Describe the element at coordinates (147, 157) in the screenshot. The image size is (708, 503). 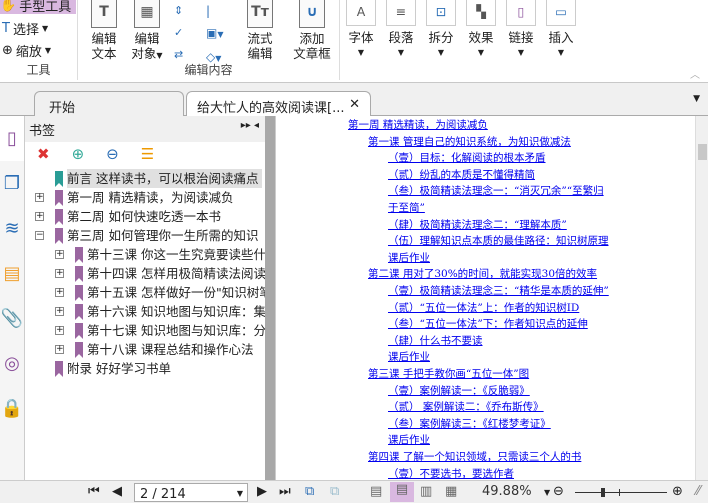
I see `bookmark-options-icon: ☰` at that location.